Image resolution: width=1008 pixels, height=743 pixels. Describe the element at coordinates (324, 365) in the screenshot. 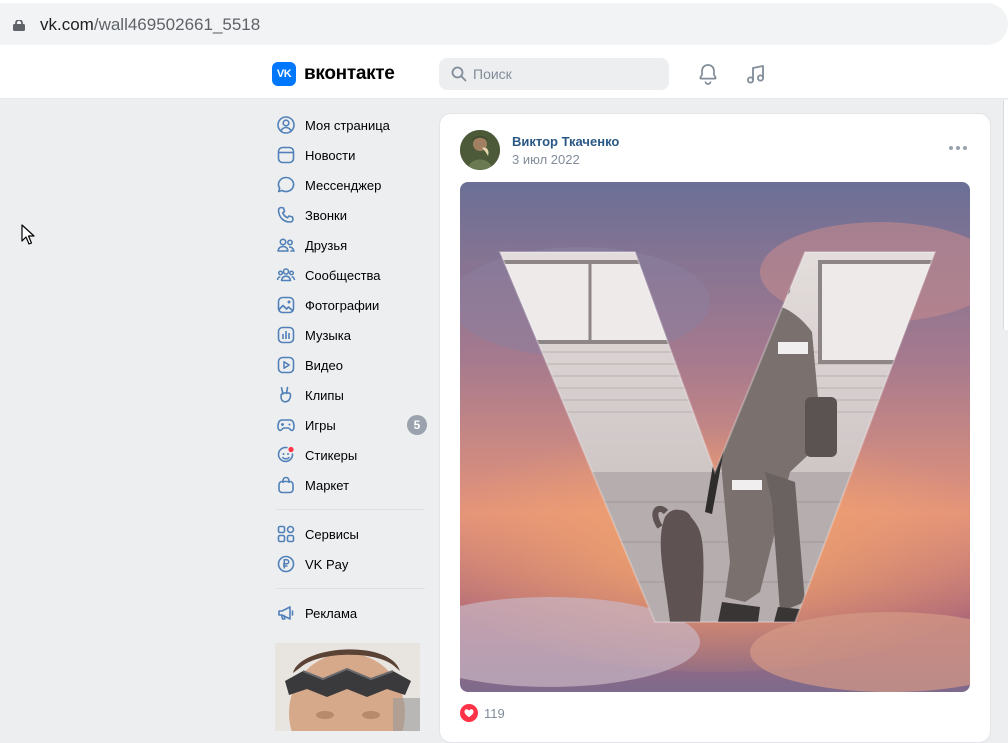

I see `sidebar-item-label: Видео` at that location.